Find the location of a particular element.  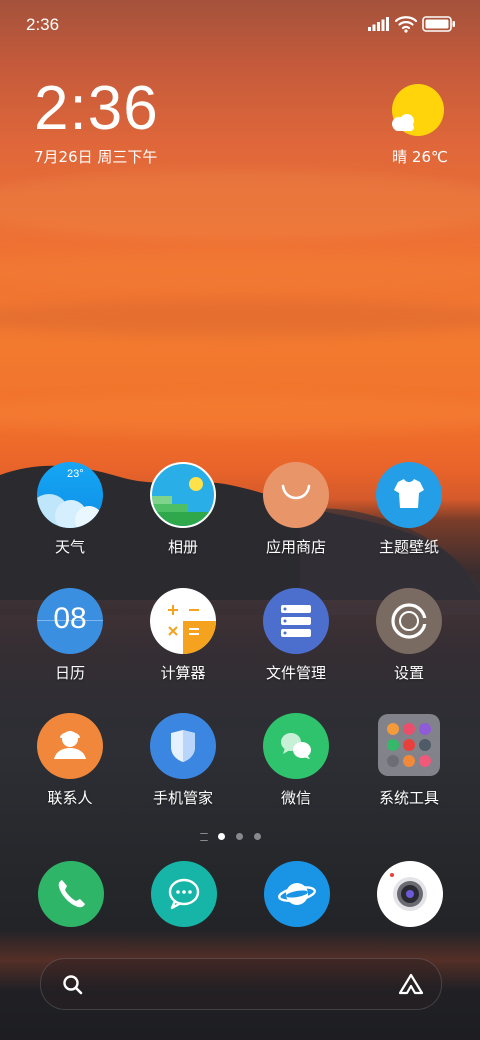

clock-date: 7月26日 周三下午 is located at coordinates (96, 157).